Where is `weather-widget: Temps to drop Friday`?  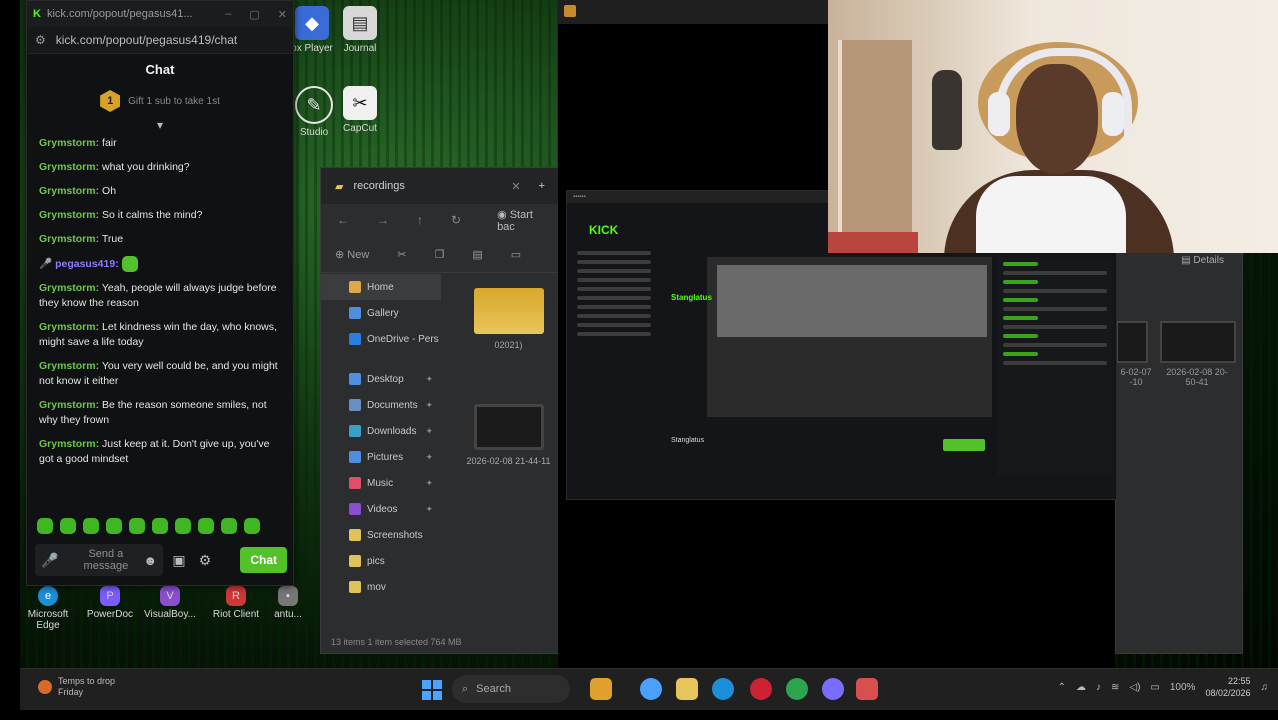
weather-widget: Temps to drop Friday is located at coordinates (76, 687).